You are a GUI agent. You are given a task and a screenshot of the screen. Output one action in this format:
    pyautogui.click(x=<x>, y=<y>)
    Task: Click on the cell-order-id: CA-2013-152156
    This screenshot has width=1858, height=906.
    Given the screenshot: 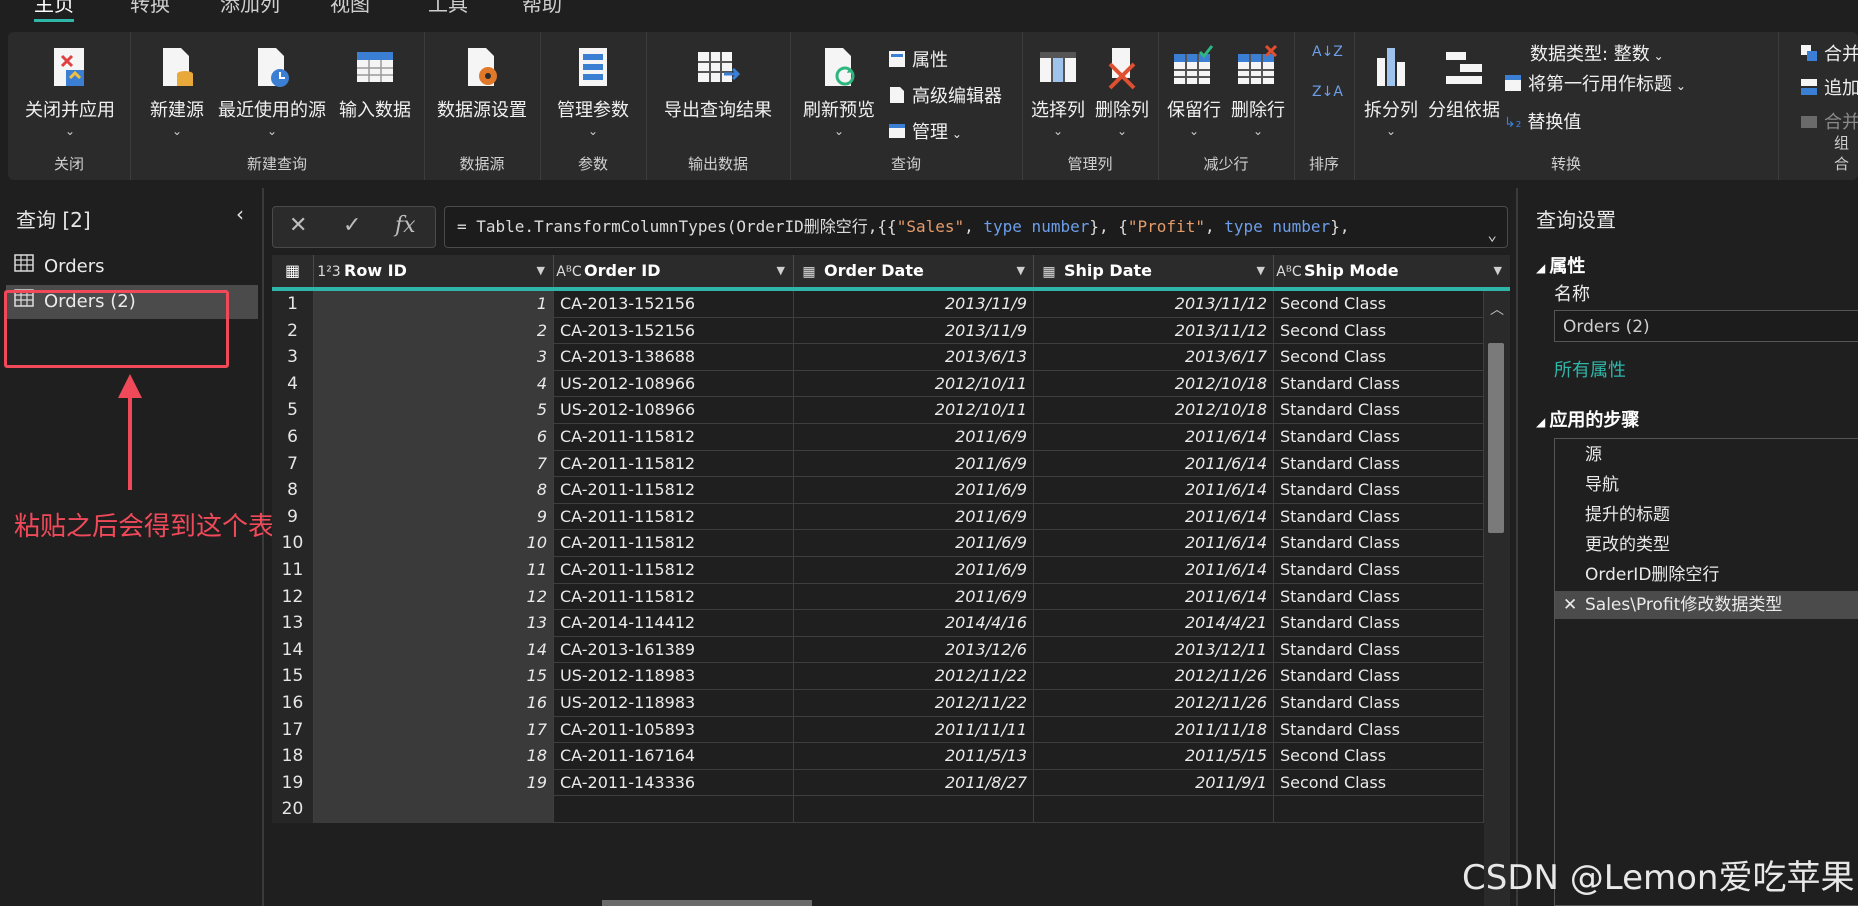 What is the action you would take?
    pyautogui.click(x=674, y=304)
    